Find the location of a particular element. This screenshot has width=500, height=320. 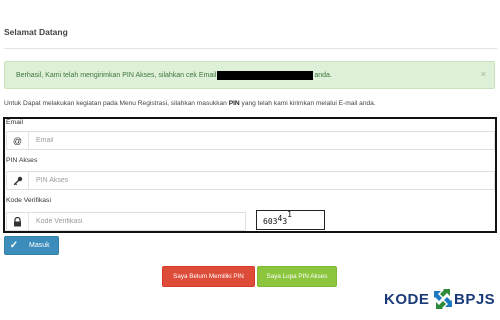

lock-icon is located at coordinates (18, 221).